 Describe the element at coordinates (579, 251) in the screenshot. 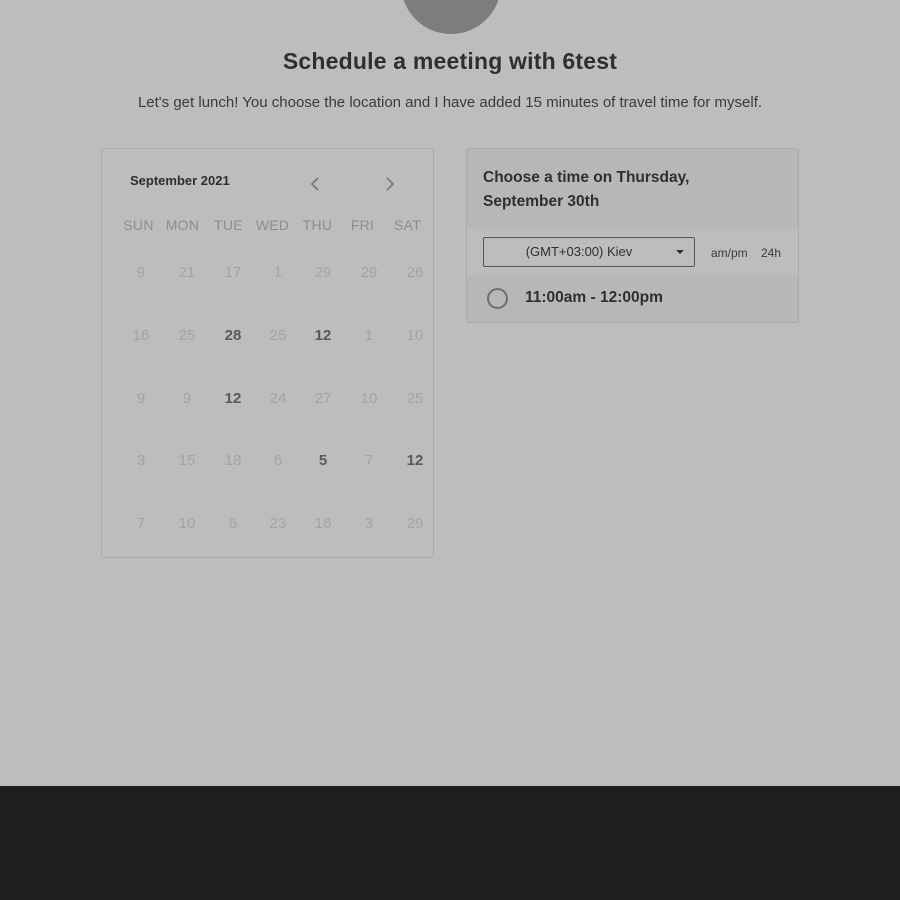

I see `timezone-value: (GMT+03:00) Kiev` at that location.